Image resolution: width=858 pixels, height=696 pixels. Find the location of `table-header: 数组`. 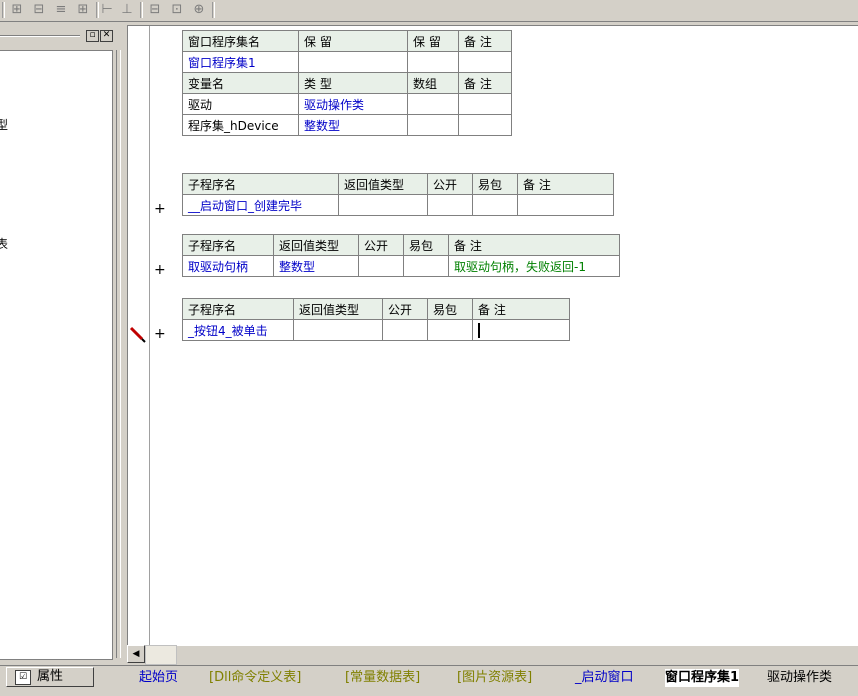

table-header: 数组 is located at coordinates (433, 83).